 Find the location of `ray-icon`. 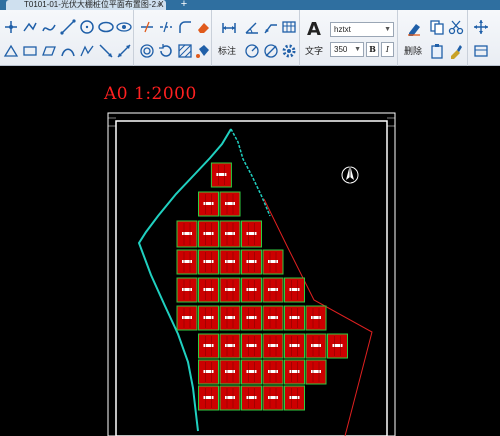

ray-icon is located at coordinates (106, 51).